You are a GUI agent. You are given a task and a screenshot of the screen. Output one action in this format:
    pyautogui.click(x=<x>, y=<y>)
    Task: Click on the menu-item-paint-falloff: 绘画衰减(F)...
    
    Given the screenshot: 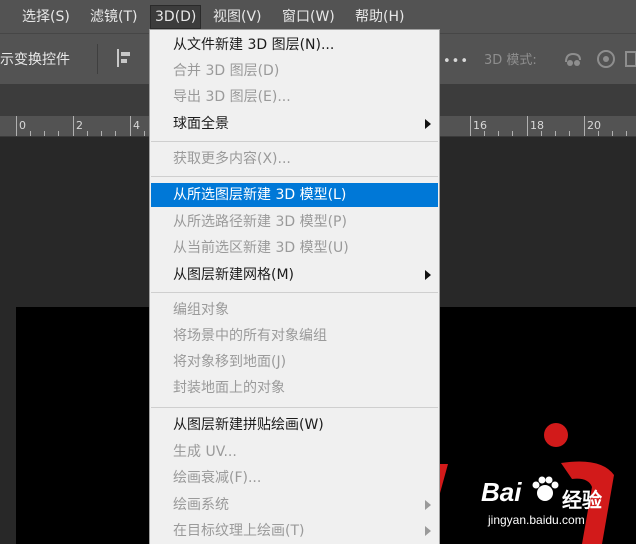 What is the action you would take?
    pyautogui.click(x=294, y=478)
    